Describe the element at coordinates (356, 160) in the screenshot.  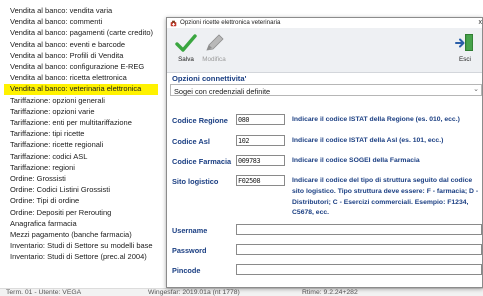
I see `farmacia-hint: Indicare il codice SOGEI della Farmacia` at that location.